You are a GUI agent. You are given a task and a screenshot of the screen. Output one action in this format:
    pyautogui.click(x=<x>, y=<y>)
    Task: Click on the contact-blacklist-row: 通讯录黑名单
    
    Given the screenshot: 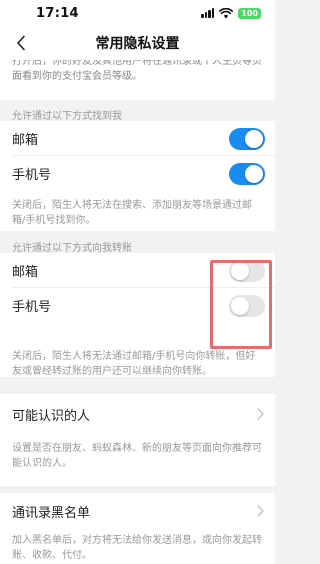 What is the action you would take?
    pyautogui.click(x=137, y=511)
    